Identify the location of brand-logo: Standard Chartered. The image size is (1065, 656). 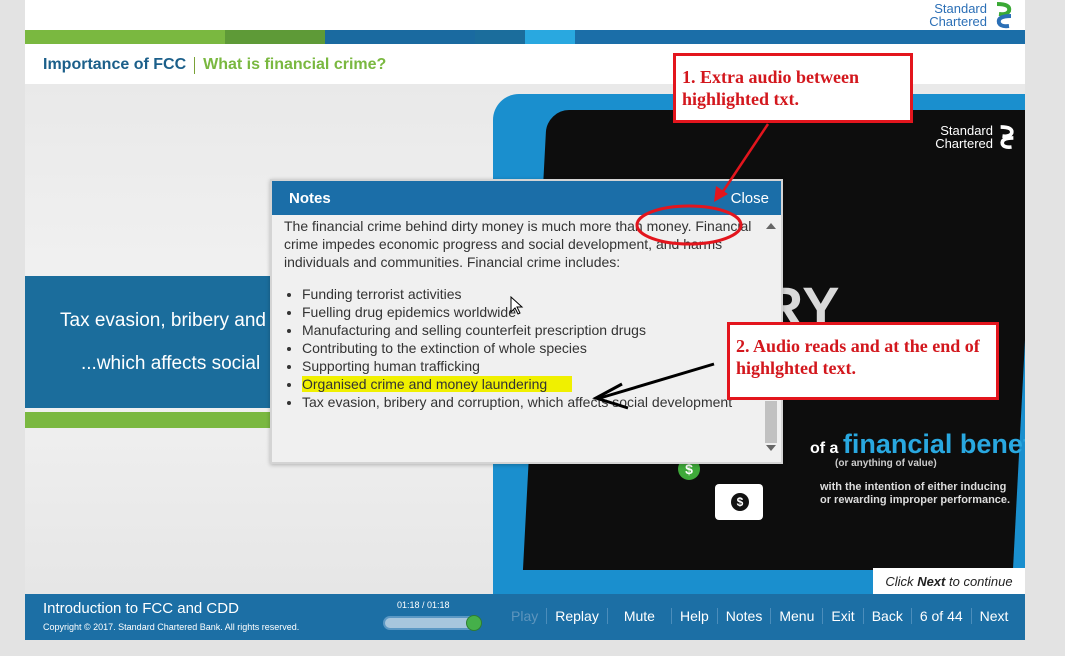
(972, 15).